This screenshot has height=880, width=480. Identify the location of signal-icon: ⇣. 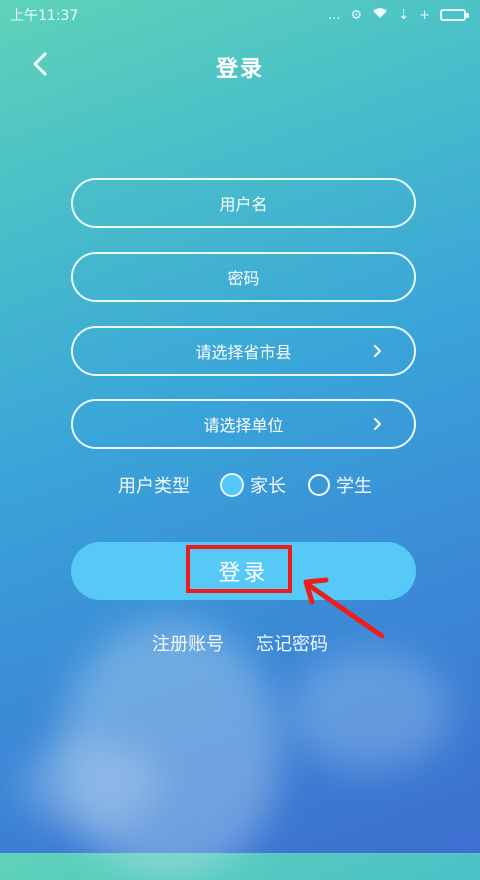
(404, 15).